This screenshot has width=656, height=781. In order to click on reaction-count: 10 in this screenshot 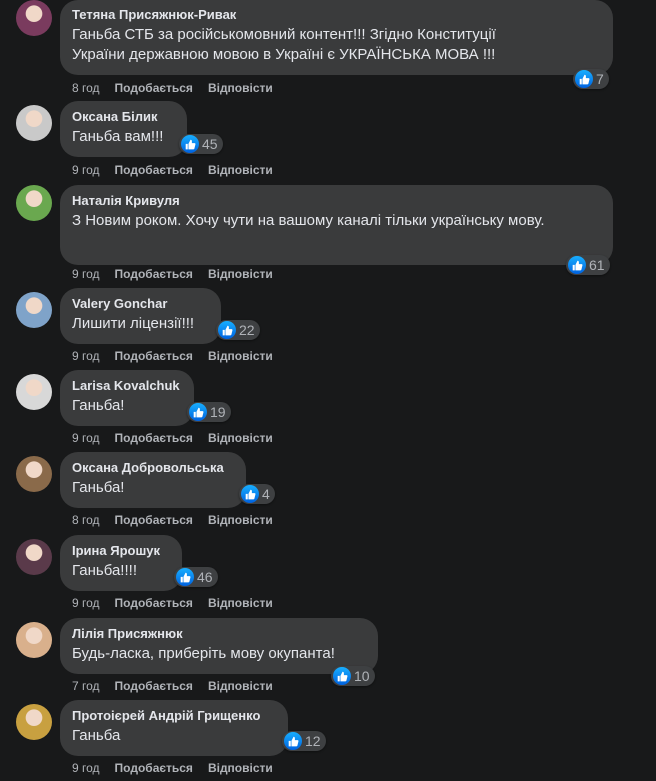, I will do `click(353, 676)`.